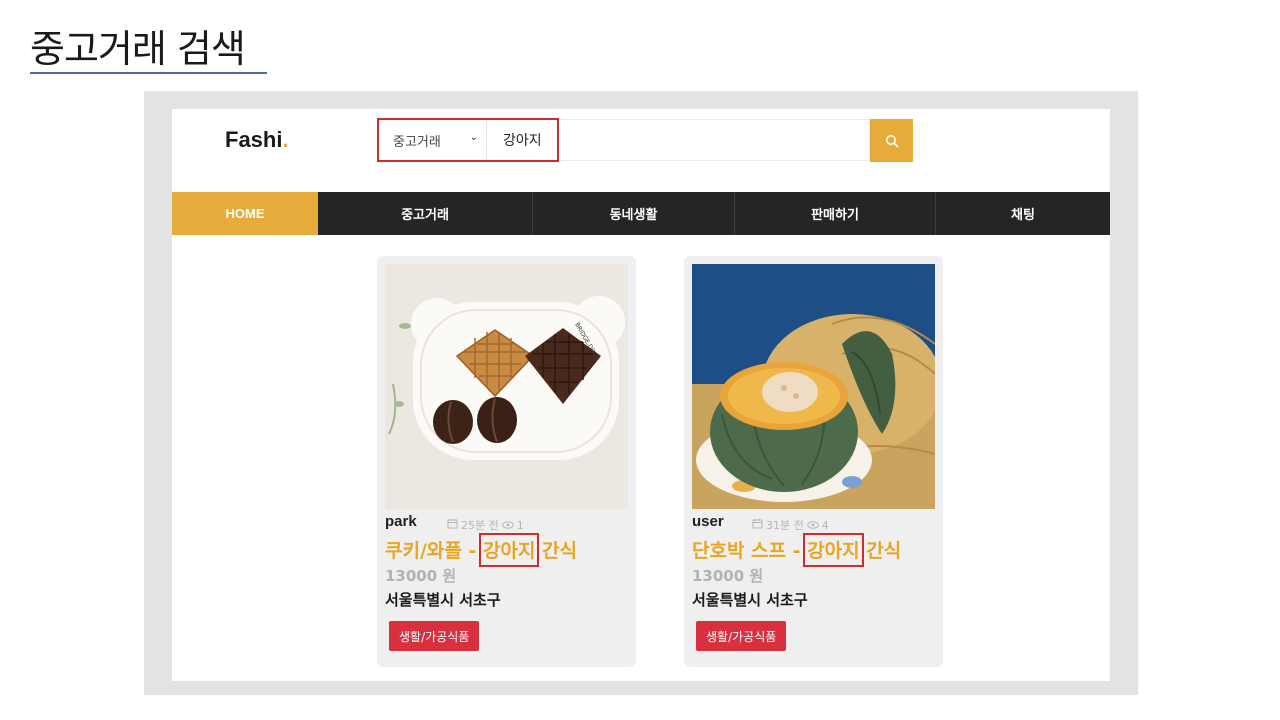 This screenshot has height=720, width=1280. Describe the element at coordinates (506, 386) in the screenshot. I see `product-image: BRIDGE.DOG` at that location.